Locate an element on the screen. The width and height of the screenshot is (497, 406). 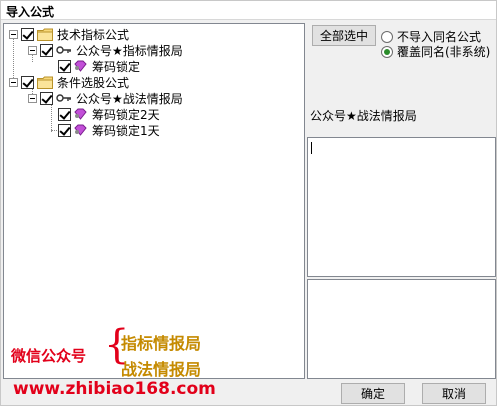
tree-item: 筹码锁定1天 is located at coordinates (109, 130).